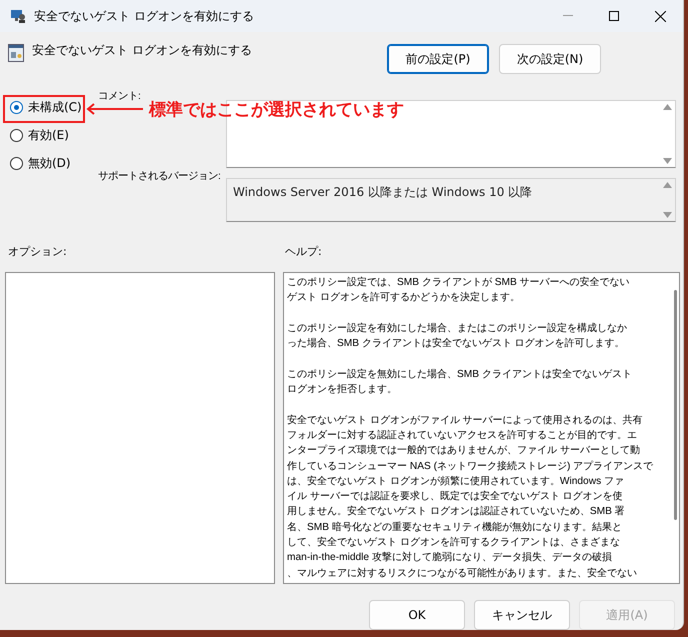  I want to click on options-label: オプション:, so click(38, 252).